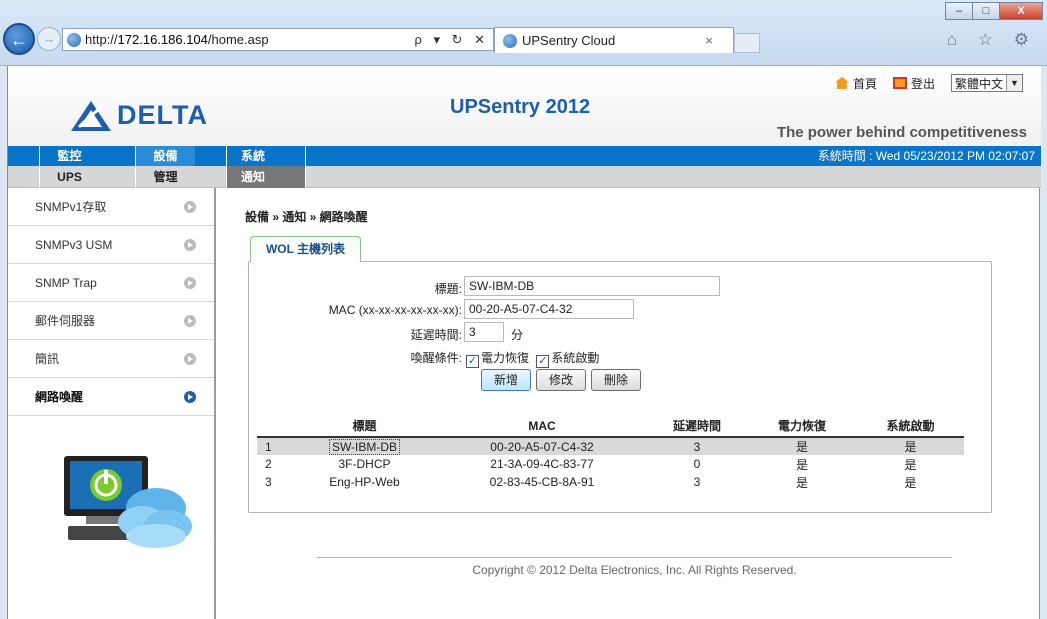 The width and height of the screenshot is (1047, 619). I want to click on delta-logo: DELTA, so click(139, 115).